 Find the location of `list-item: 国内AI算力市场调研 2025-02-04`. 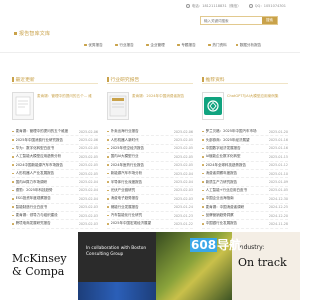

list-item: 国内AI算力市场调研 2025-02-04 is located at coordinates (55, 182).